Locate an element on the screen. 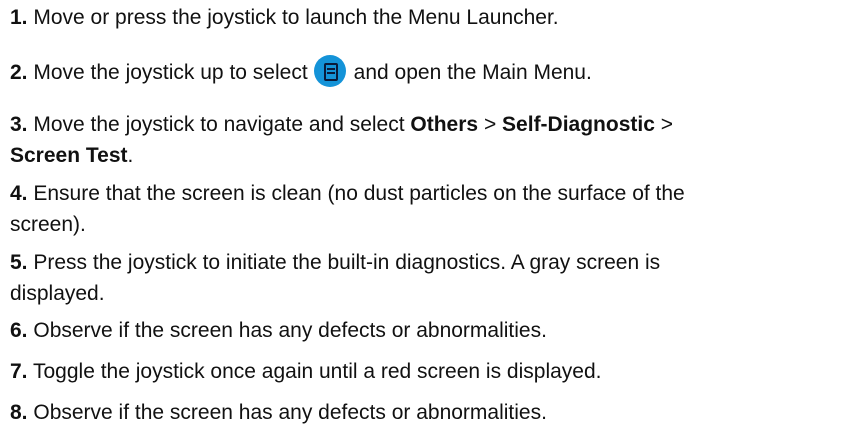  step-number: 7. is located at coordinates (19, 371).